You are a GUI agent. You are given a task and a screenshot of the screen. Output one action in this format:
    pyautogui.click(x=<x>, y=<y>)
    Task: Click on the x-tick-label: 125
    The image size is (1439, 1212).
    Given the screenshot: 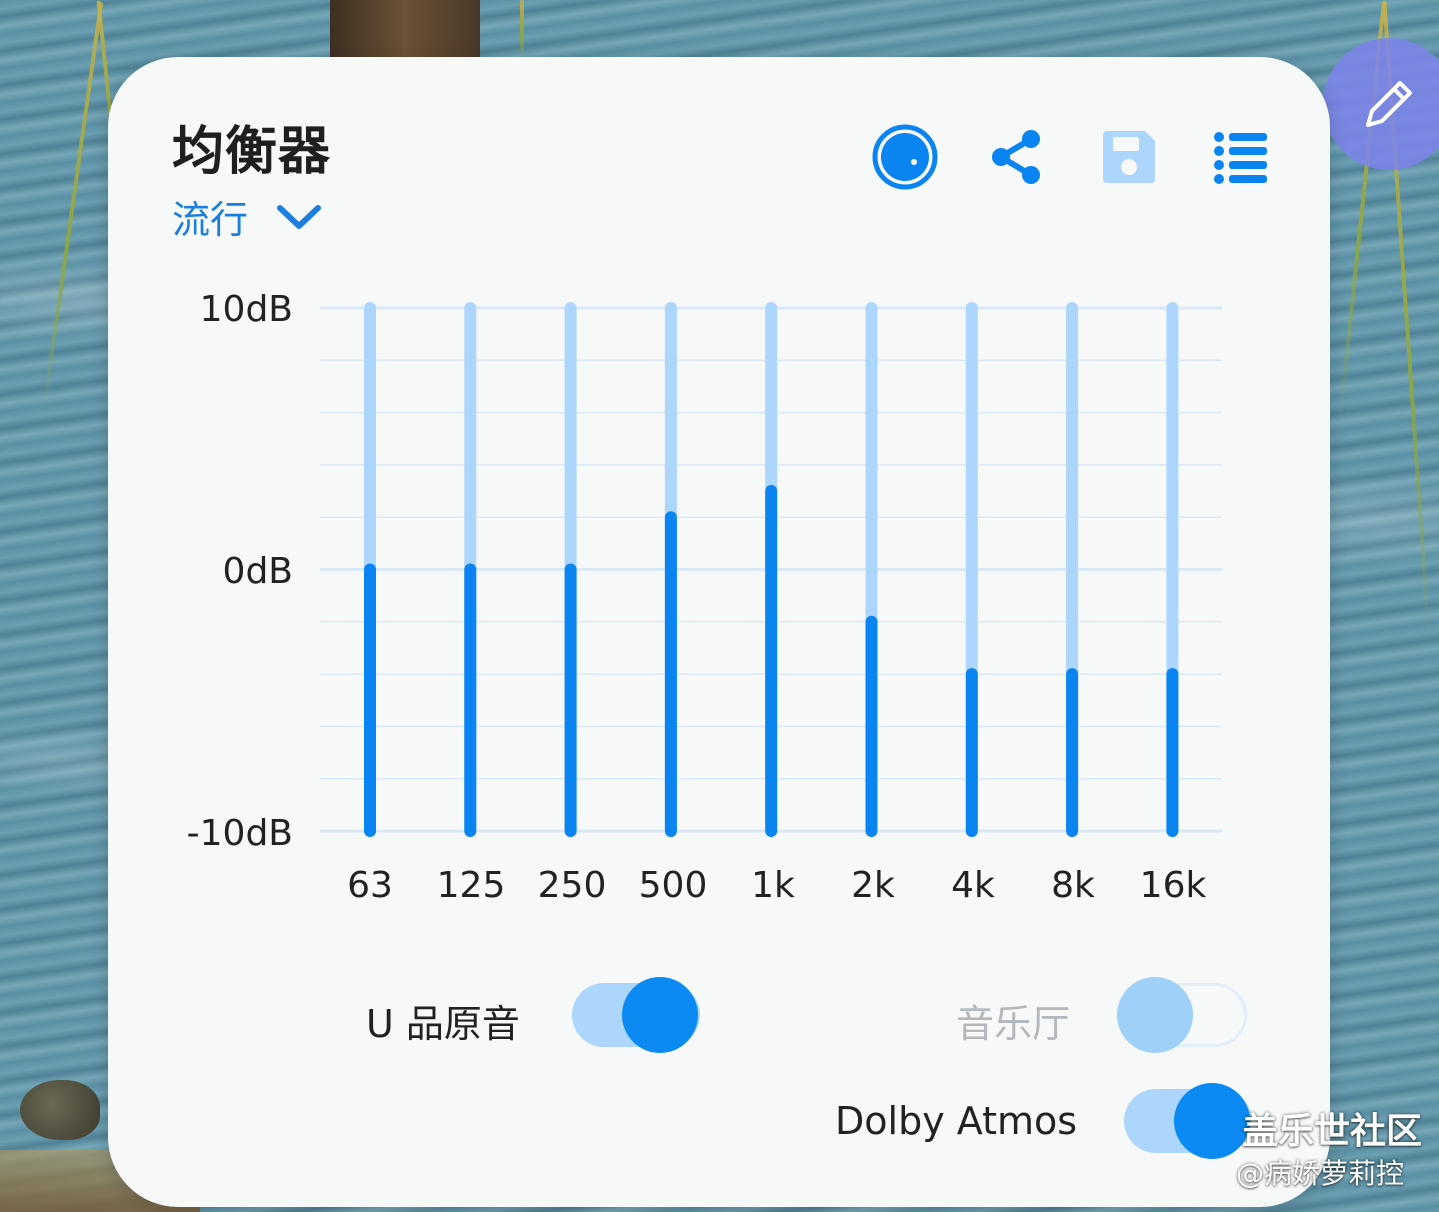 What is the action you would take?
    pyautogui.click(x=471, y=885)
    